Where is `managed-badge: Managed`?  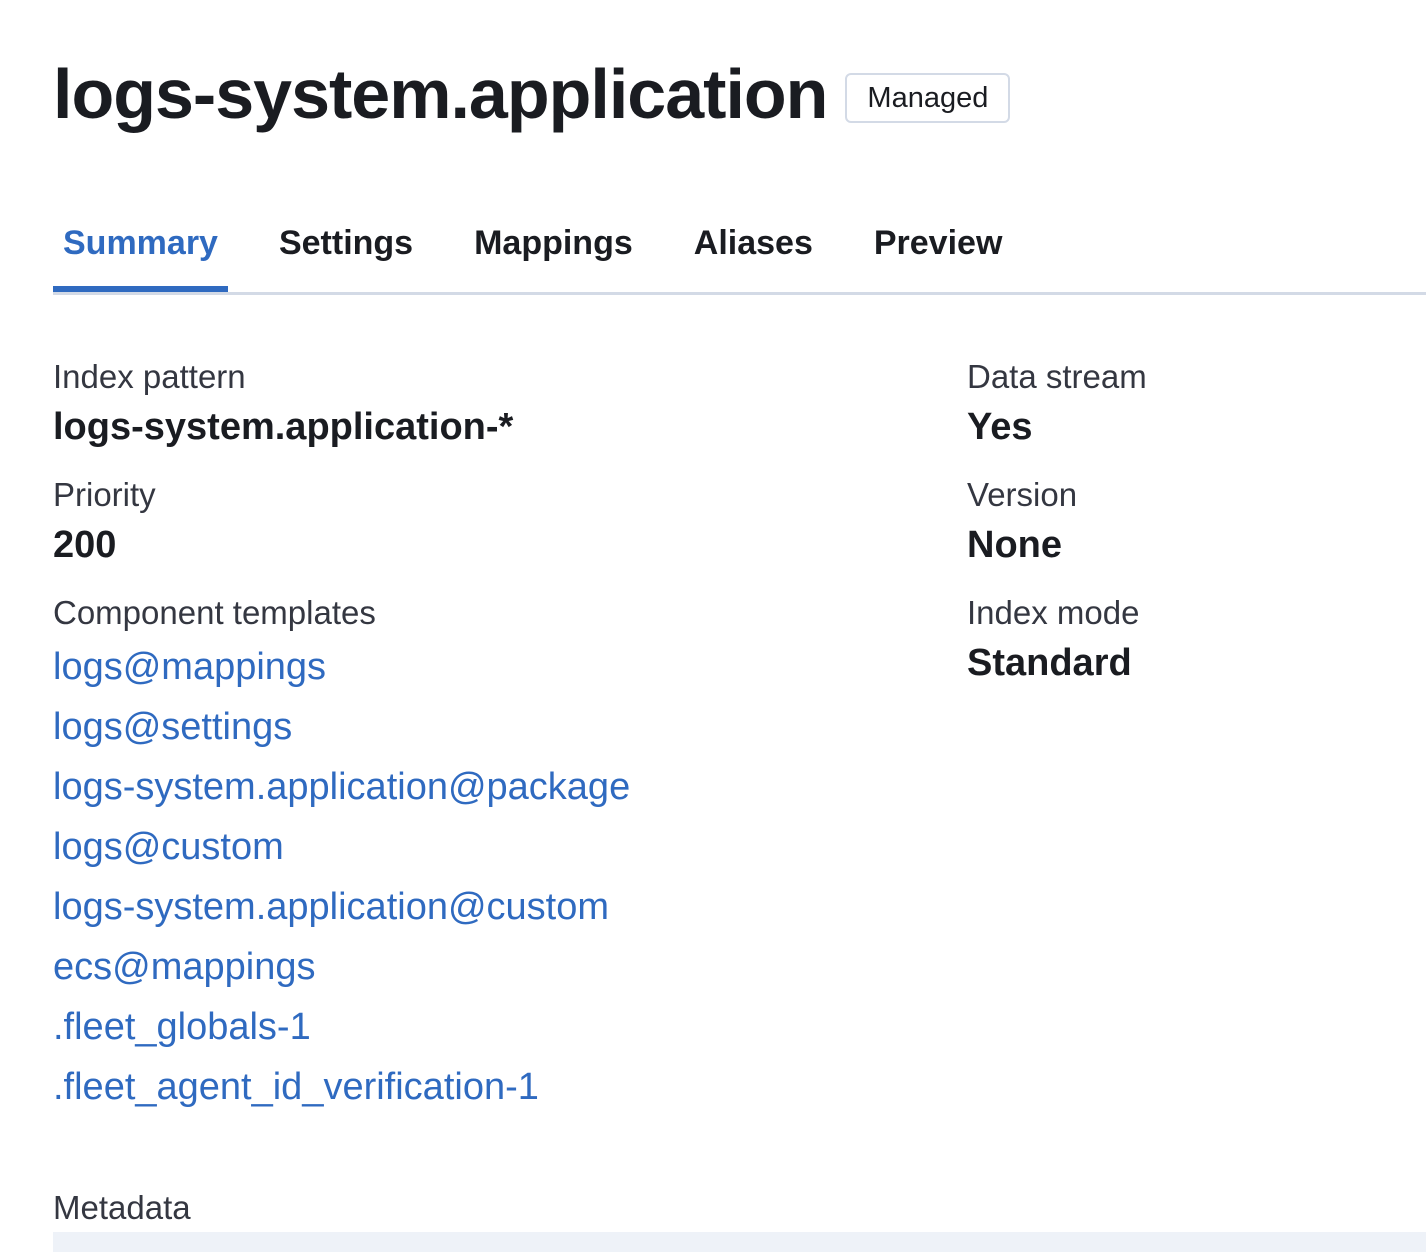
managed-badge: Managed is located at coordinates (928, 98).